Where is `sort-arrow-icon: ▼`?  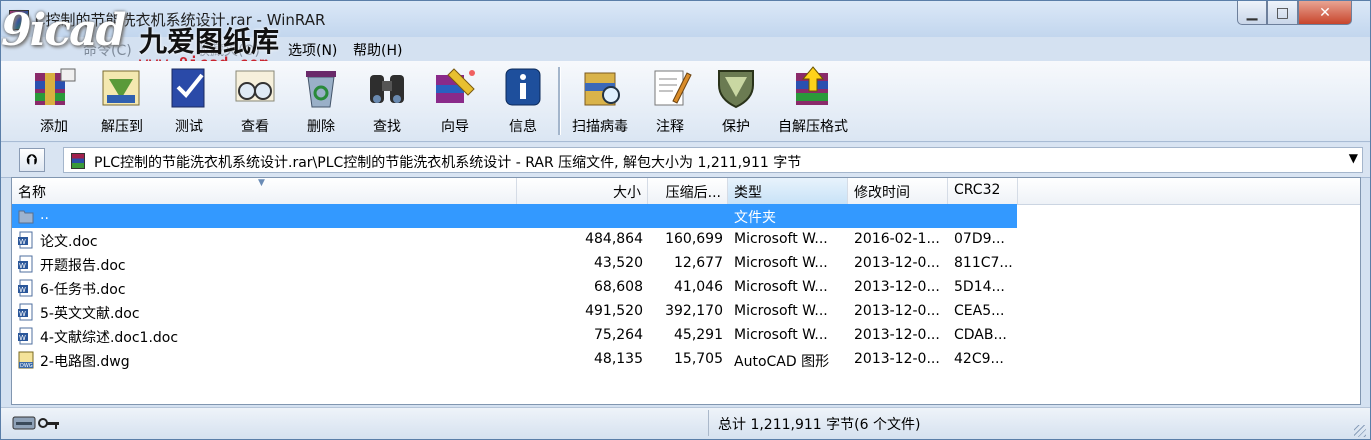 sort-arrow-icon: ▼ is located at coordinates (261, 183).